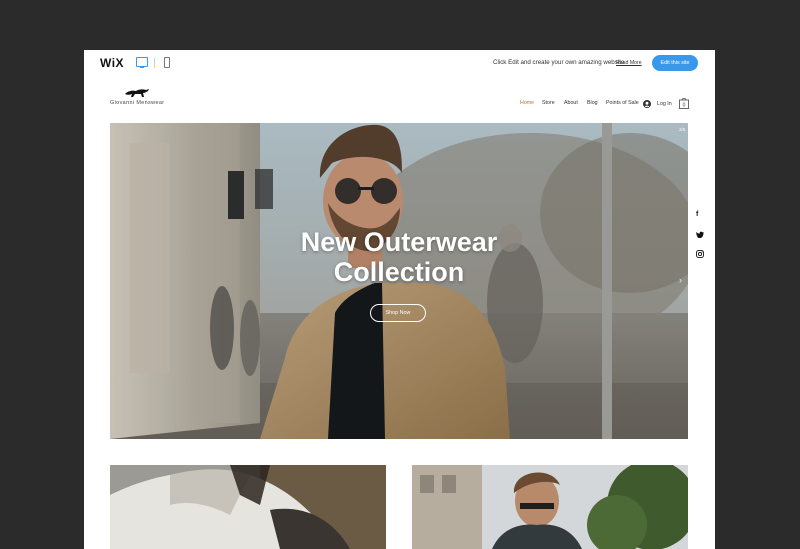 This screenshot has height=549, width=800. What do you see at coordinates (548, 103) in the screenshot?
I see `nav-store: Store` at bounding box center [548, 103].